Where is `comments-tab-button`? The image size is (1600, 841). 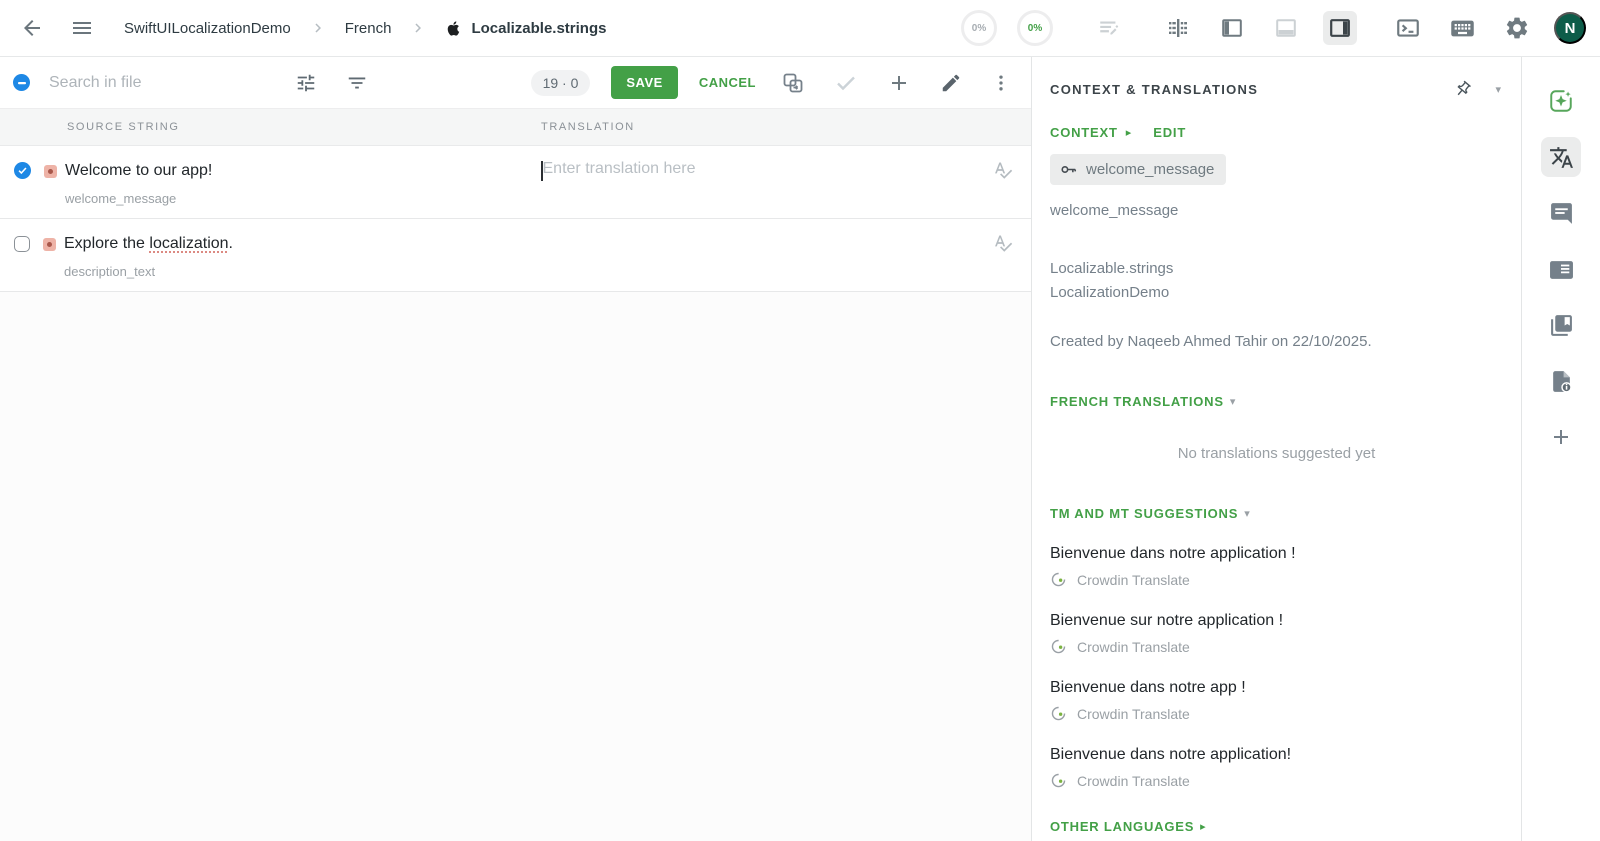 comments-tab-button is located at coordinates (1561, 213).